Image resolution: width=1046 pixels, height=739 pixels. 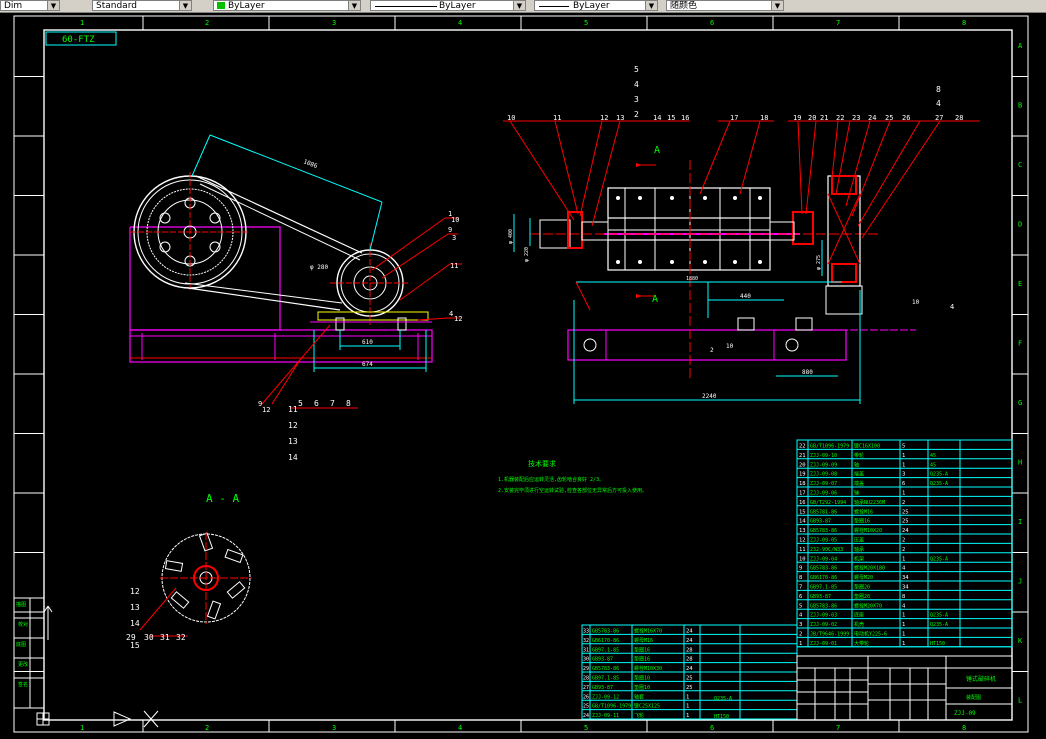 I want to click on bom-index: 15, so click(x=802, y=512).